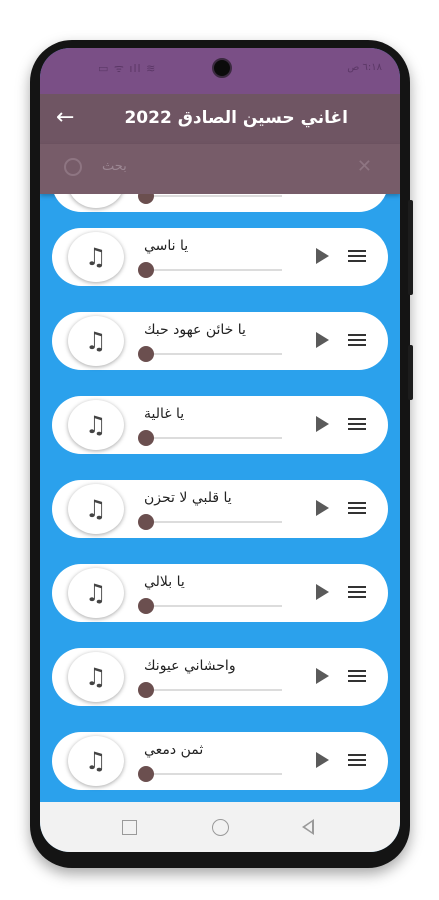 The height and width of the screenshot is (900, 439). What do you see at coordinates (164, 414) in the screenshot?
I see `song-title: يا غالية` at bounding box center [164, 414].